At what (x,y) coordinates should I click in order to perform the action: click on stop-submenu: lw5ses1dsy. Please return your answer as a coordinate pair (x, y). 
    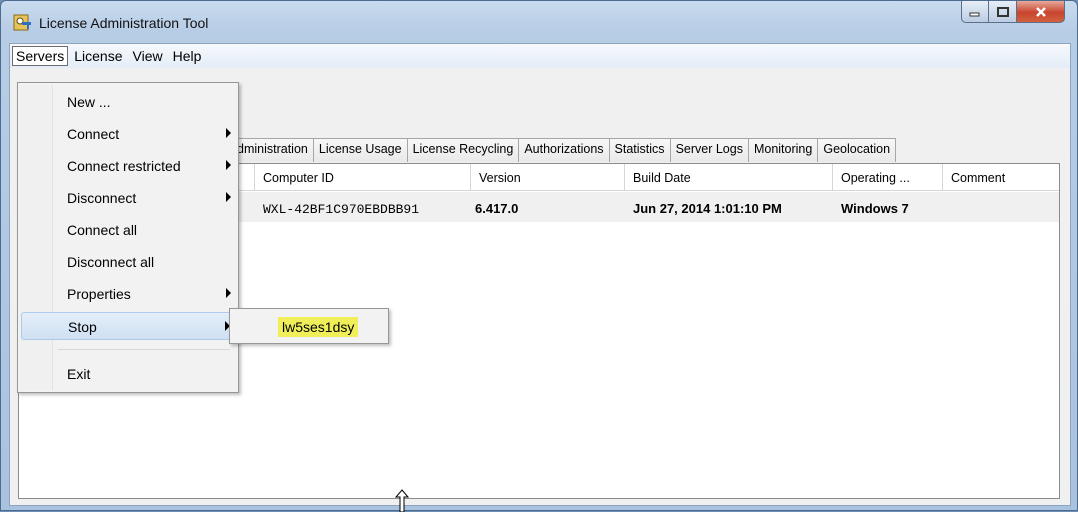
    Looking at the image, I should click on (309, 326).